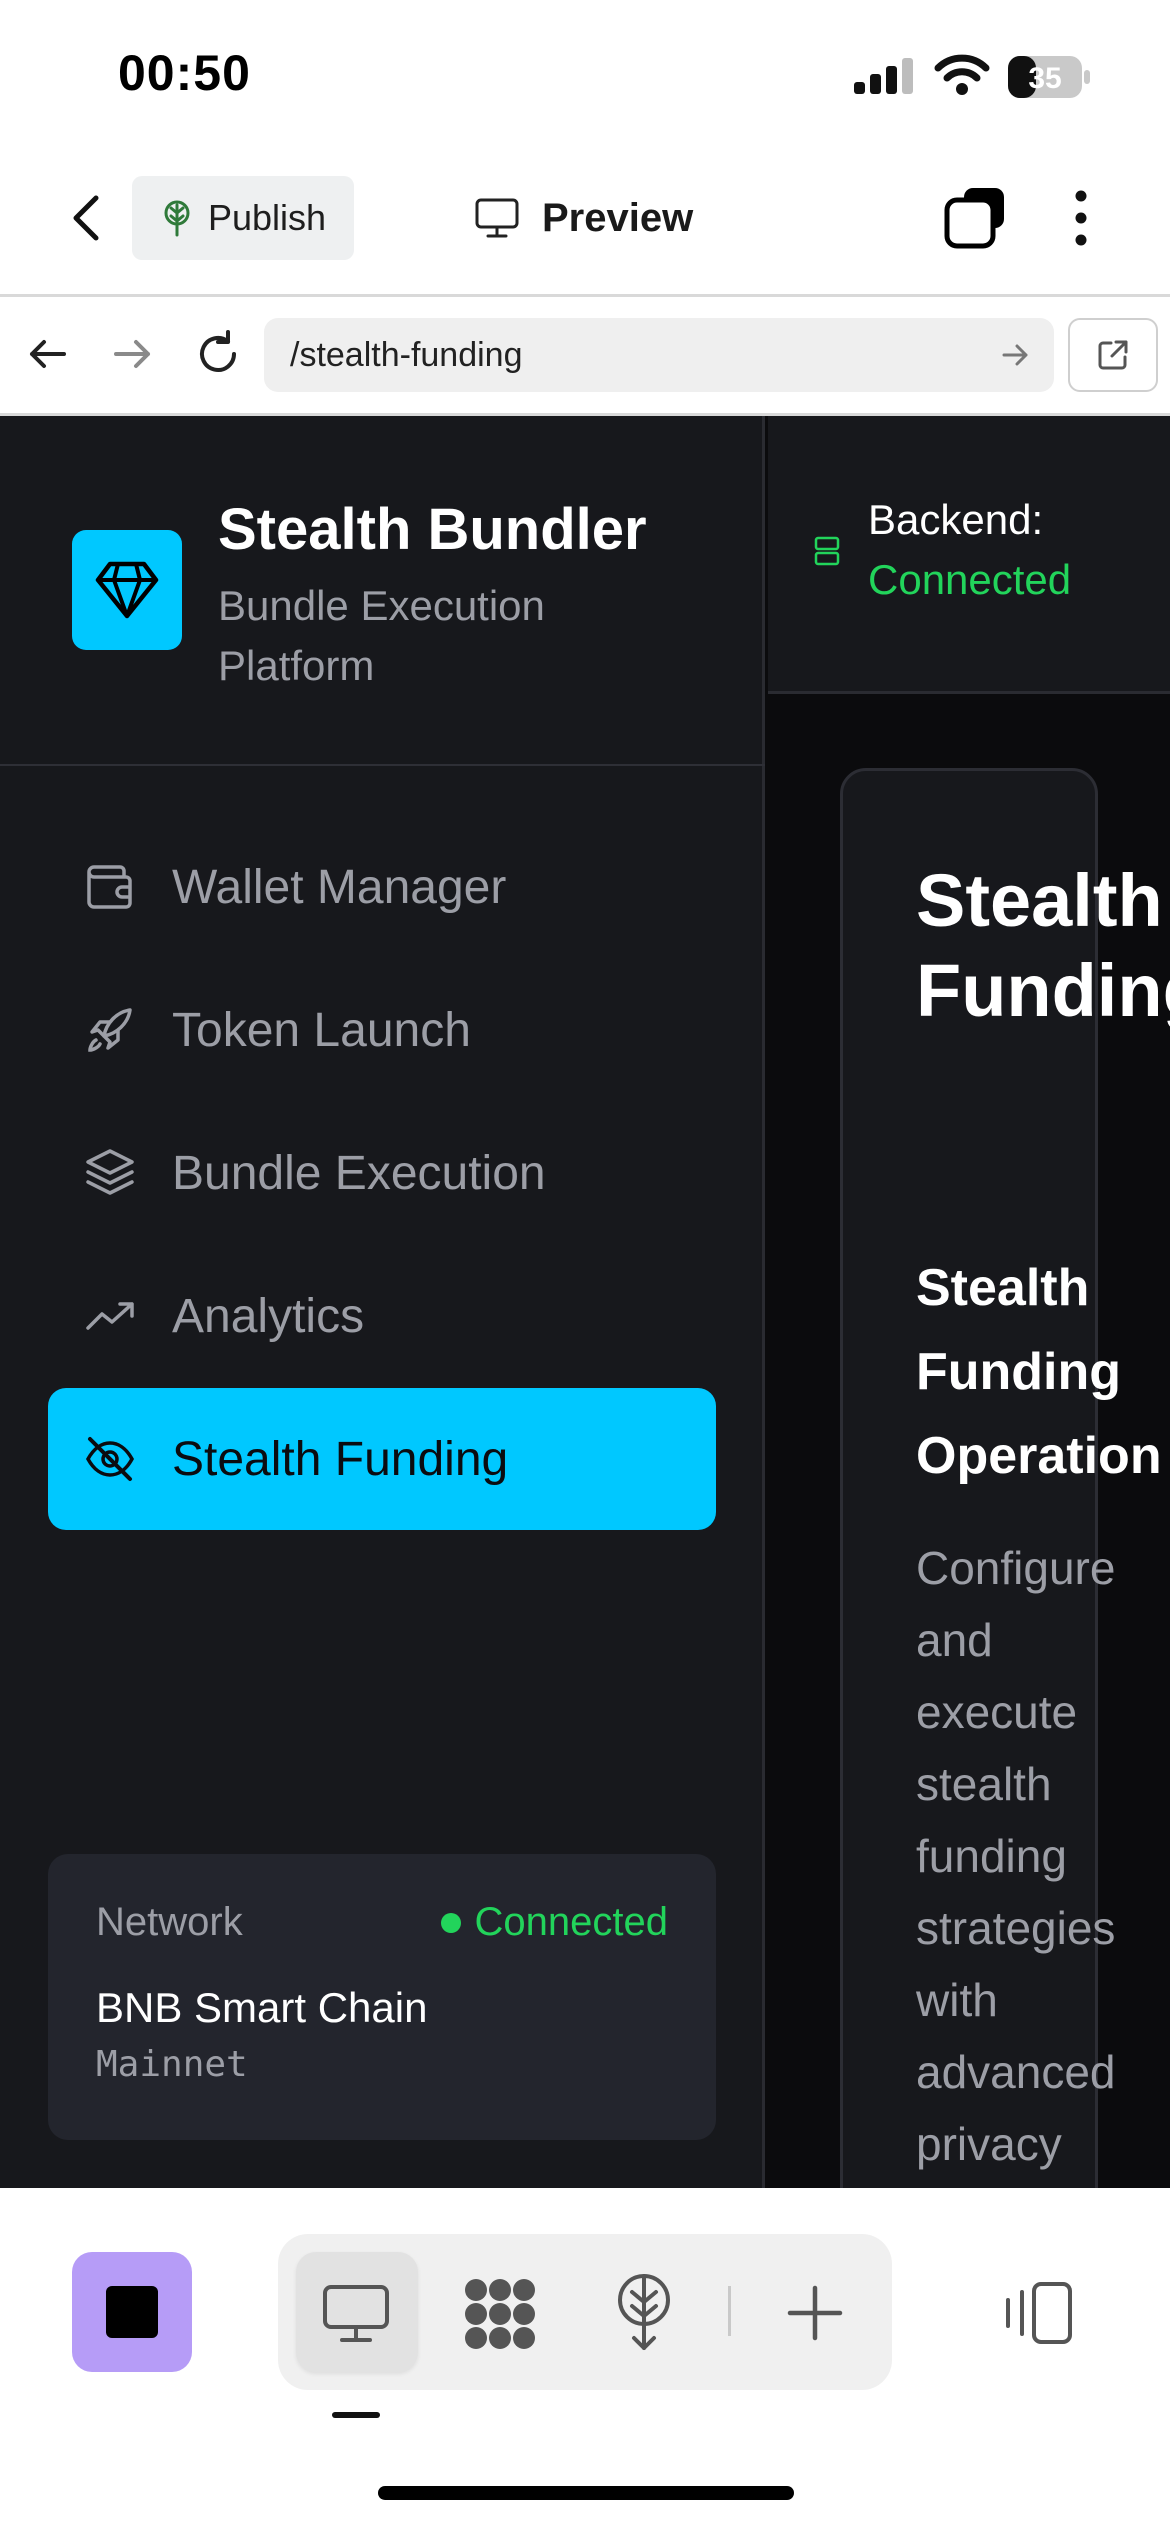 This screenshot has width=1170, height=2532. I want to click on brand-logo, so click(127, 590).